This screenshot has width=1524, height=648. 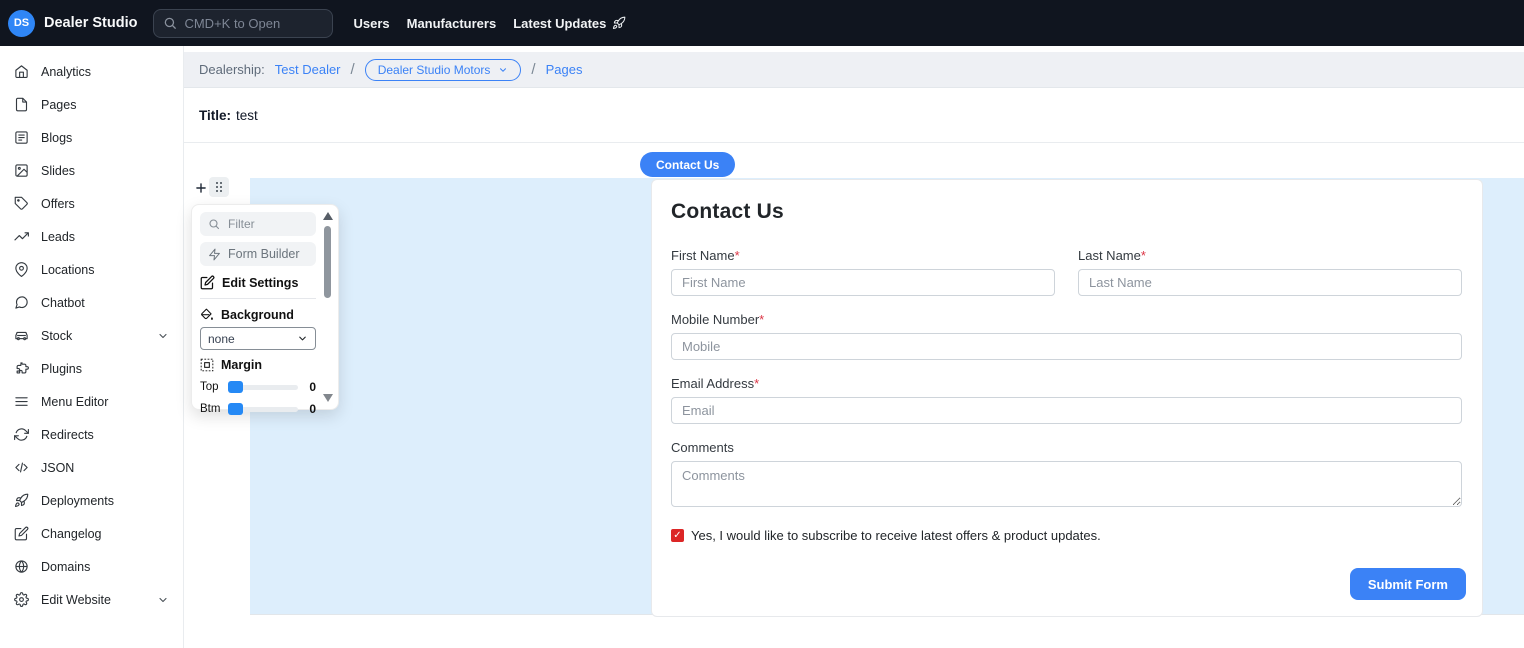 I want to click on sidebar-item-domains: Domains, so click(x=91, y=566).